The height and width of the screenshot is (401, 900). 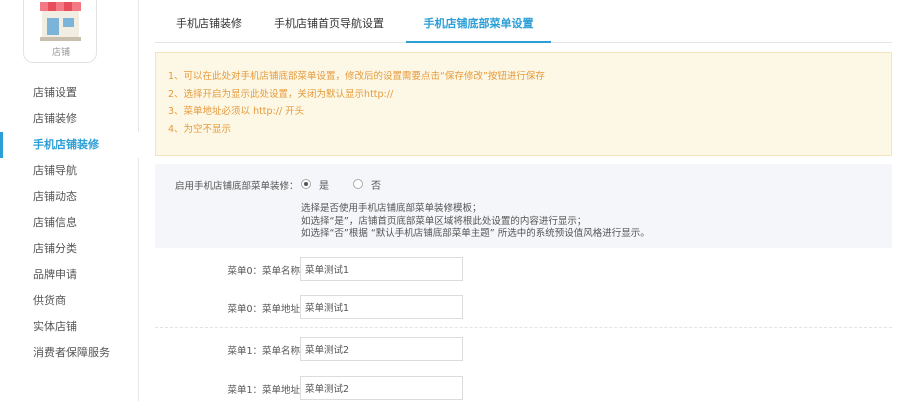 I want to click on tab-bar: 手机店铺装修 手机店铺首页导航设置 手机店铺底部菜单设置, so click(x=523, y=21).